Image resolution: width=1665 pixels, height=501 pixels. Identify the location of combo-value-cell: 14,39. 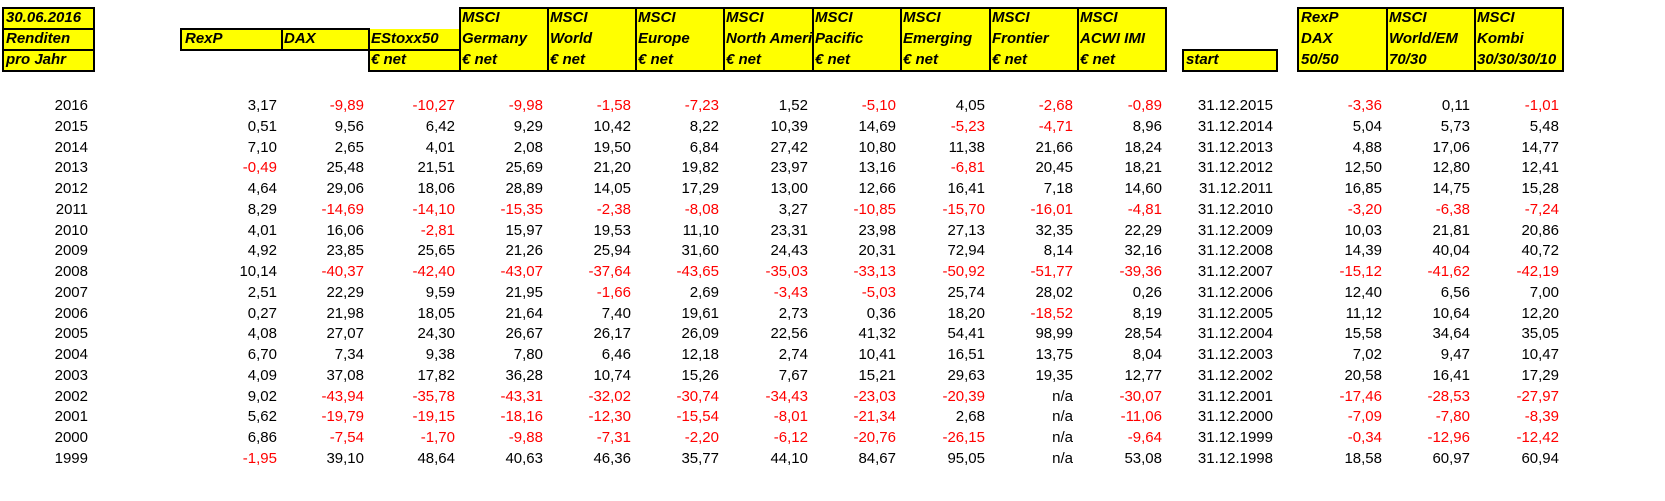
(1342, 251).